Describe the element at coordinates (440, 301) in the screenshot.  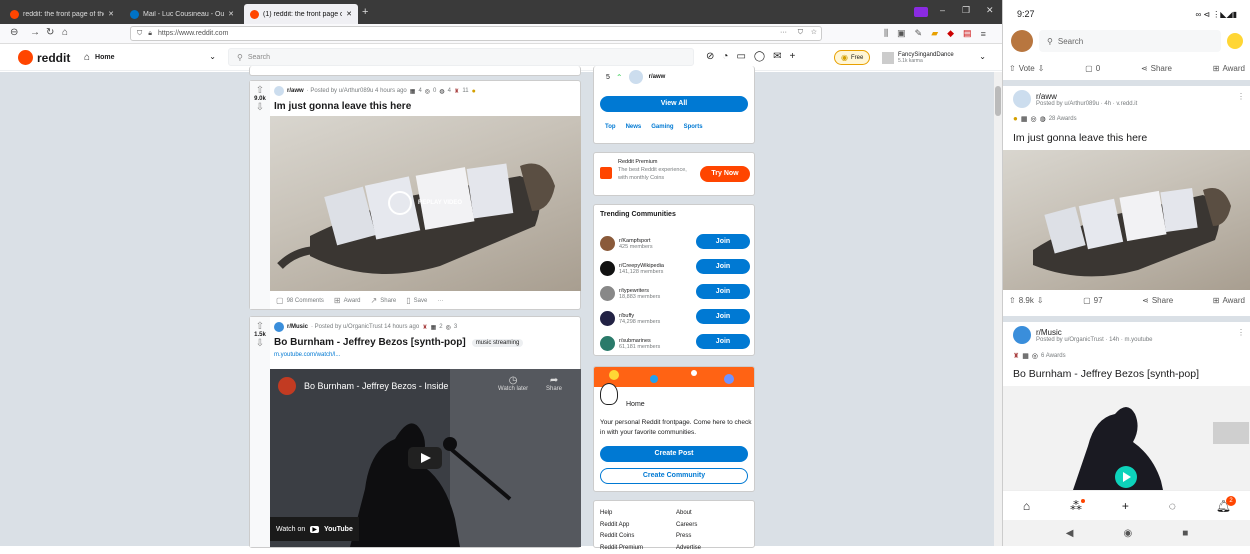
I see `more-options-button: ···` at that location.